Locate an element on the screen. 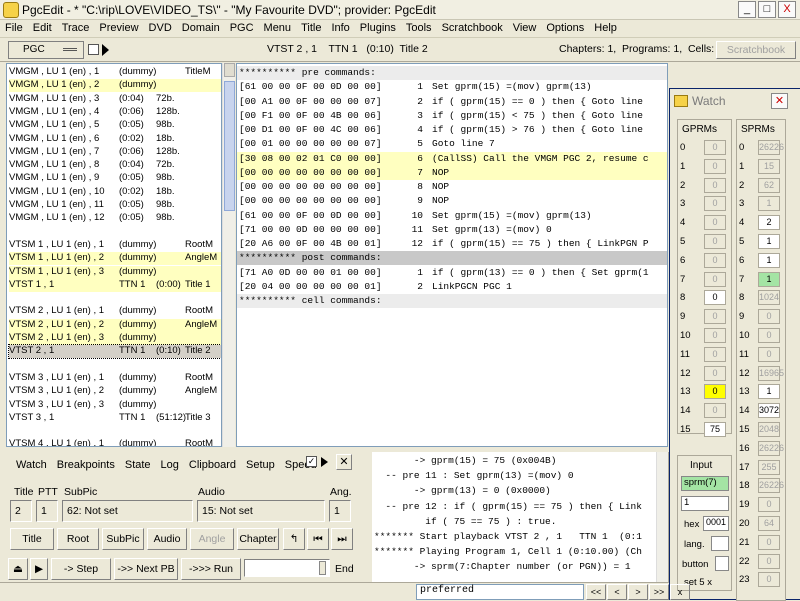 The width and height of the screenshot is (800, 601). pgc-list-item: VMGM , LU 1 (en) , 6 (0:02) 18b. is located at coordinates (115, 139).